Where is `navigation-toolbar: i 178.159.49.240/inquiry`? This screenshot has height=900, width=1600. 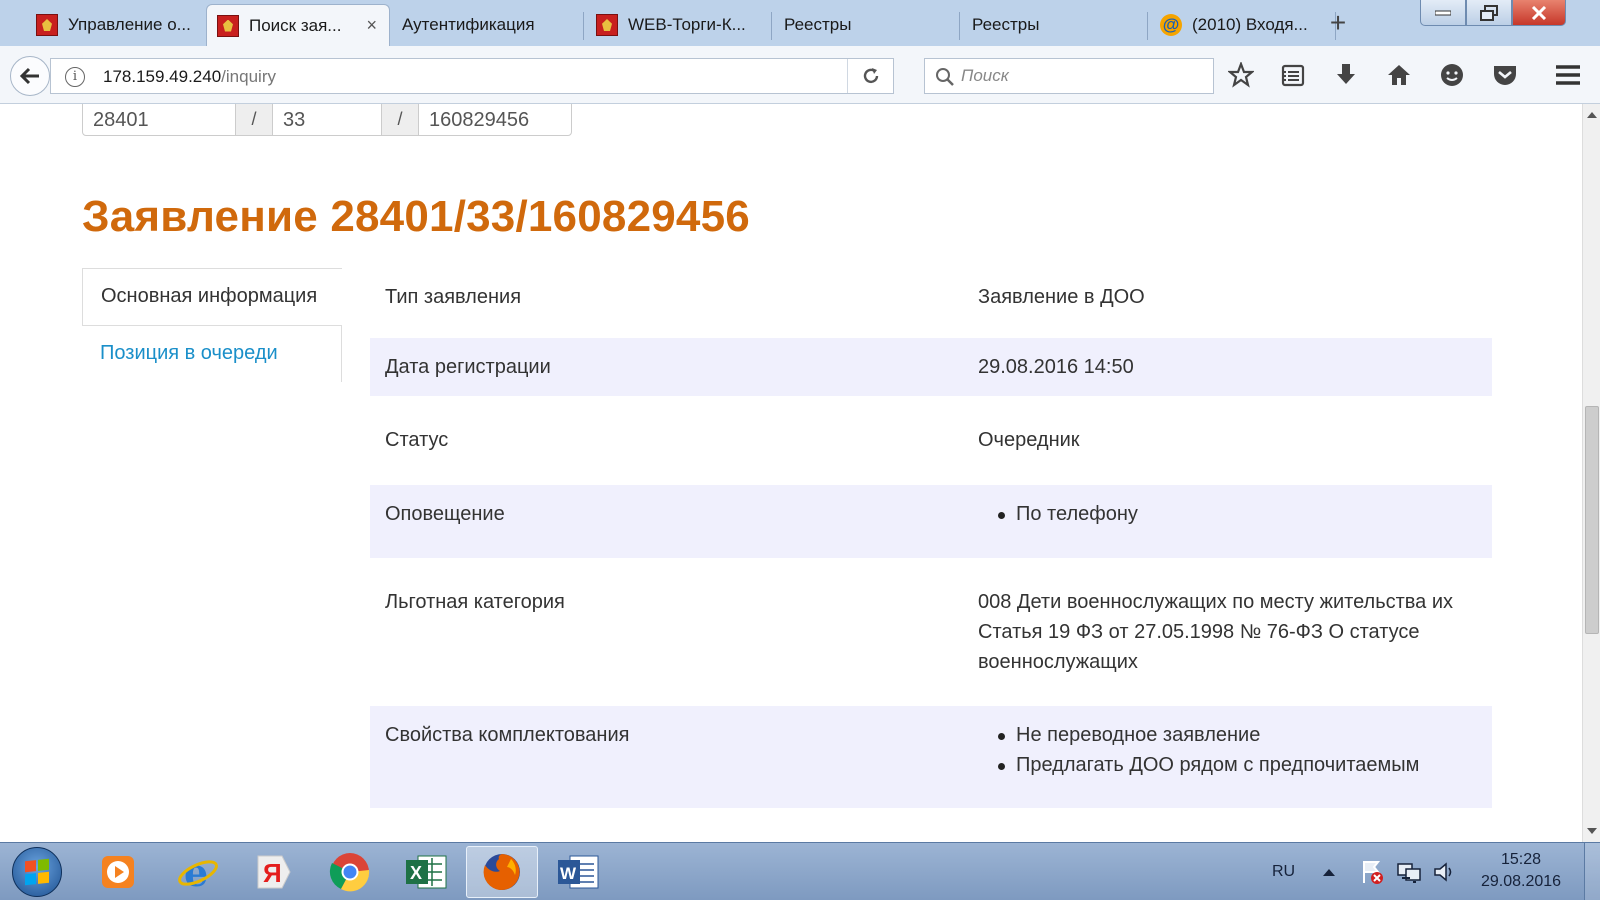
navigation-toolbar: i 178.159.49.240/inquiry is located at coordinates (800, 75).